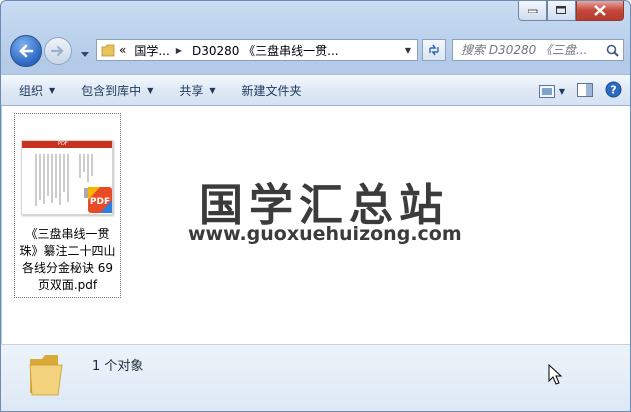  I want to click on thumbnail-header-text: PDF, so click(63, 144).